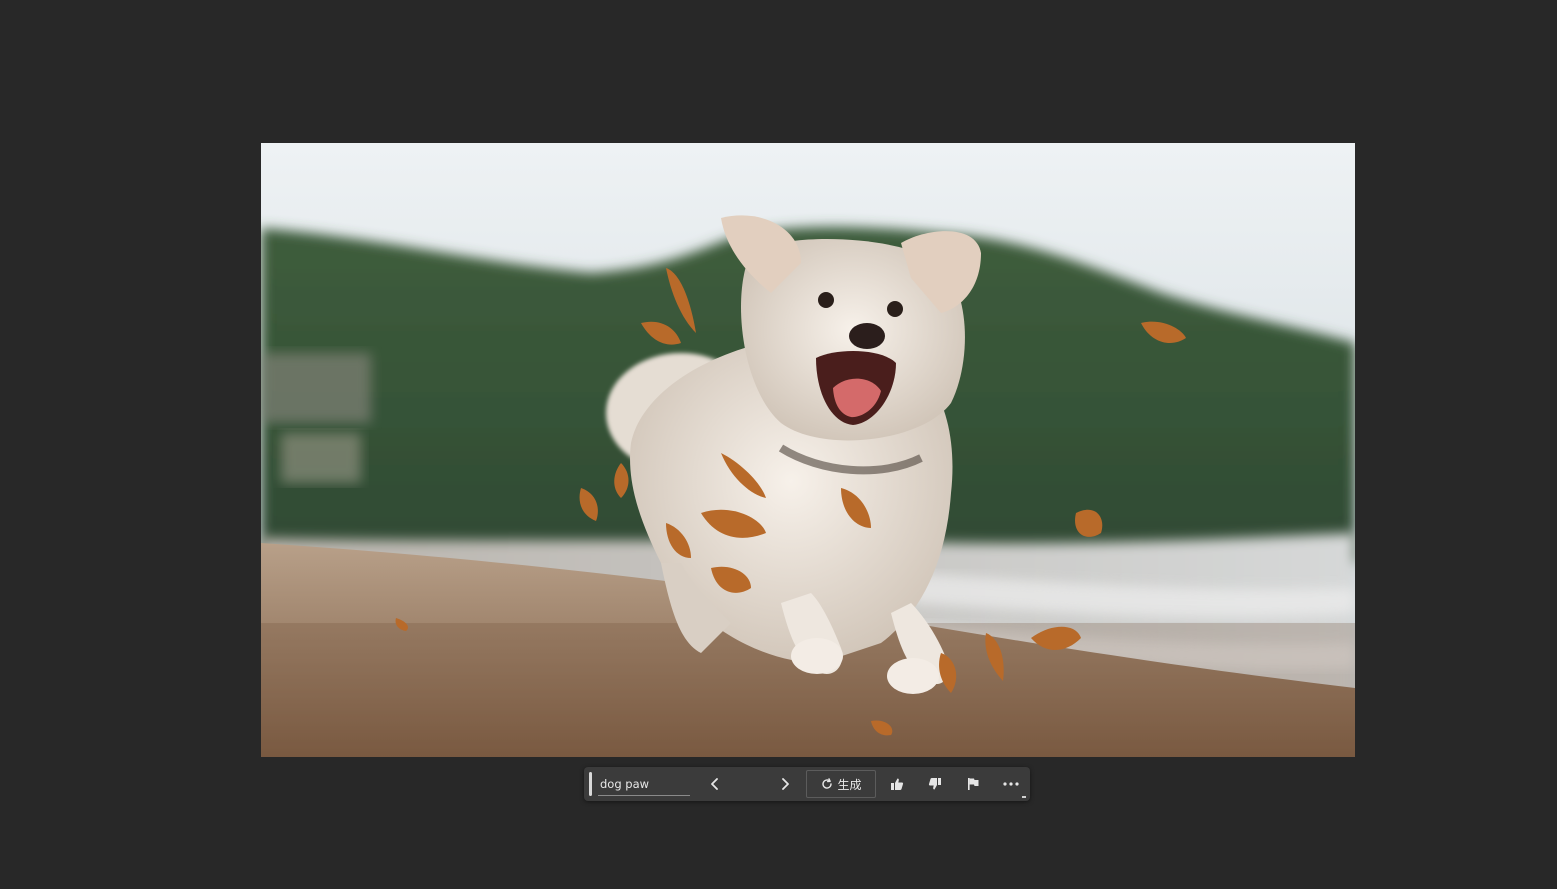 This screenshot has width=1557, height=889. I want to click on next-variation-button, so click(785, 784).